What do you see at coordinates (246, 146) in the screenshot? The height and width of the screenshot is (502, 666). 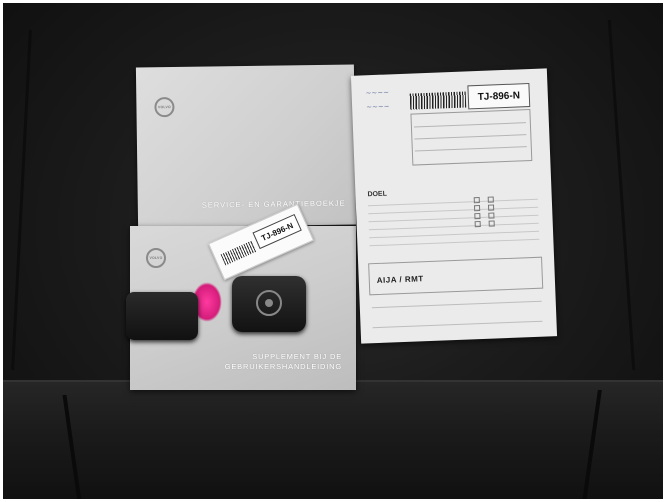 I see `service-booklet: VOLVO SERVICE- EN GARANTIEBOEKJE` at bounding box center [246, 146].